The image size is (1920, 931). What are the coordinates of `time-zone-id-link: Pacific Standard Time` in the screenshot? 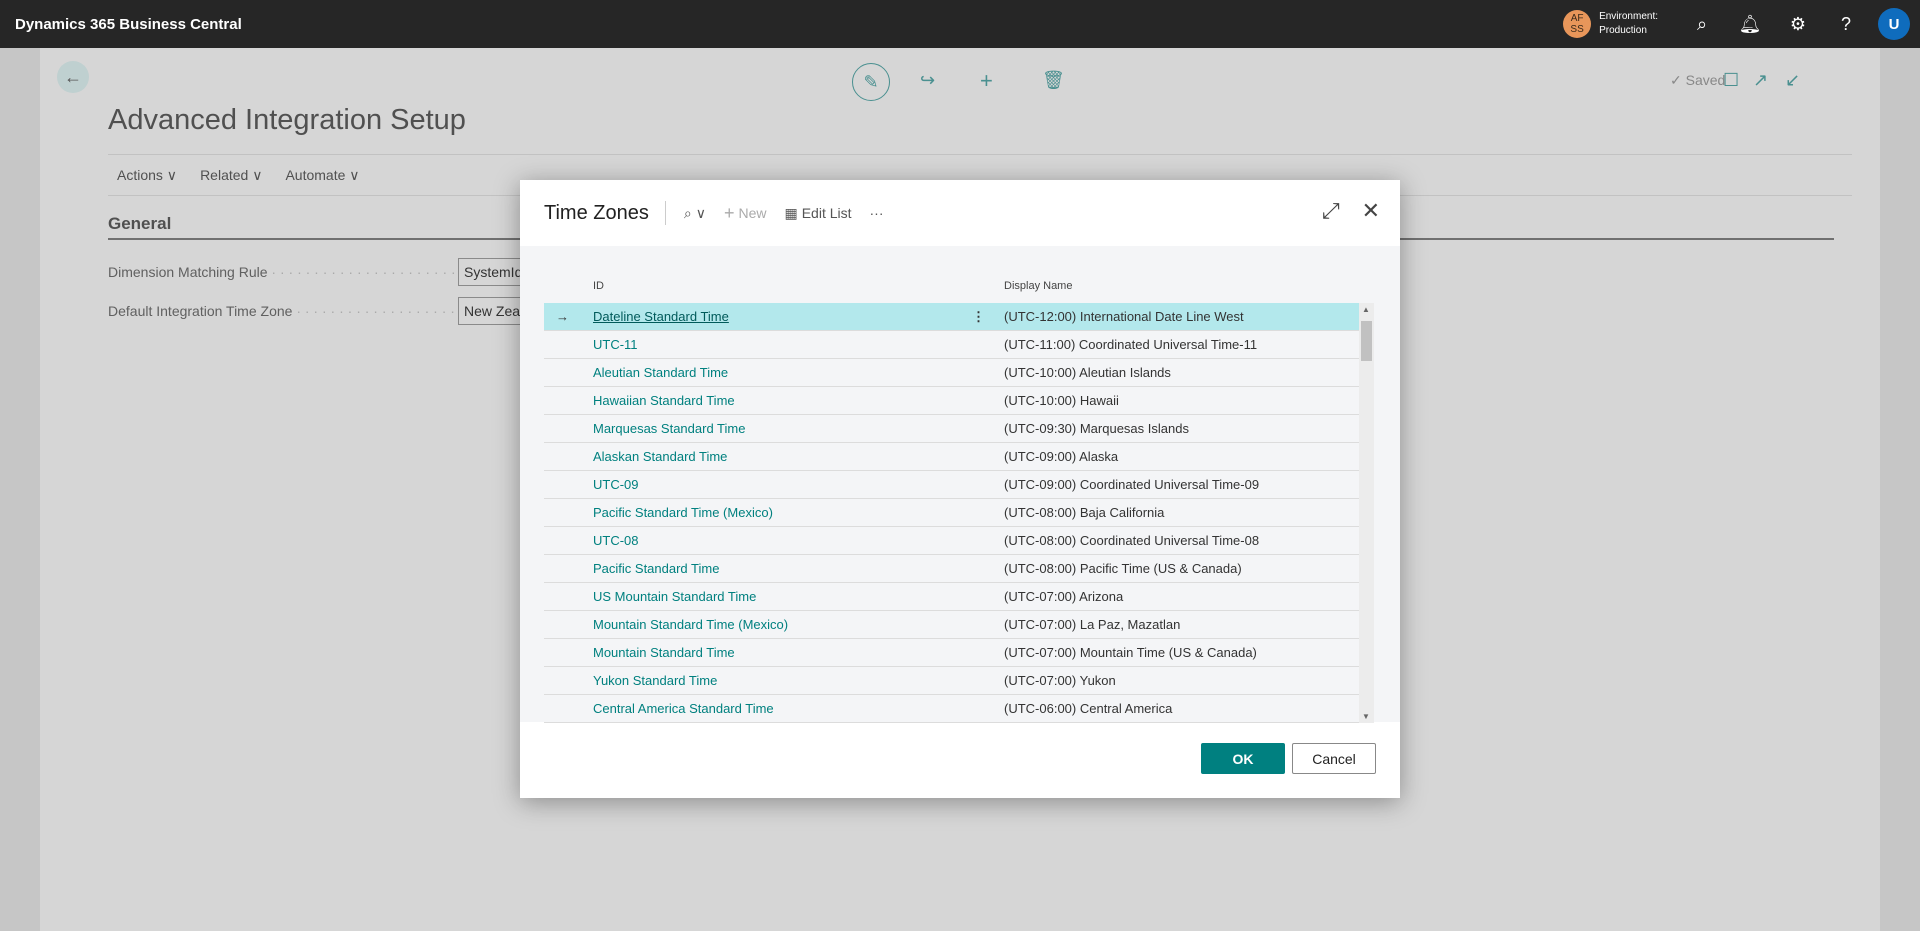 It's located at (656, 568).